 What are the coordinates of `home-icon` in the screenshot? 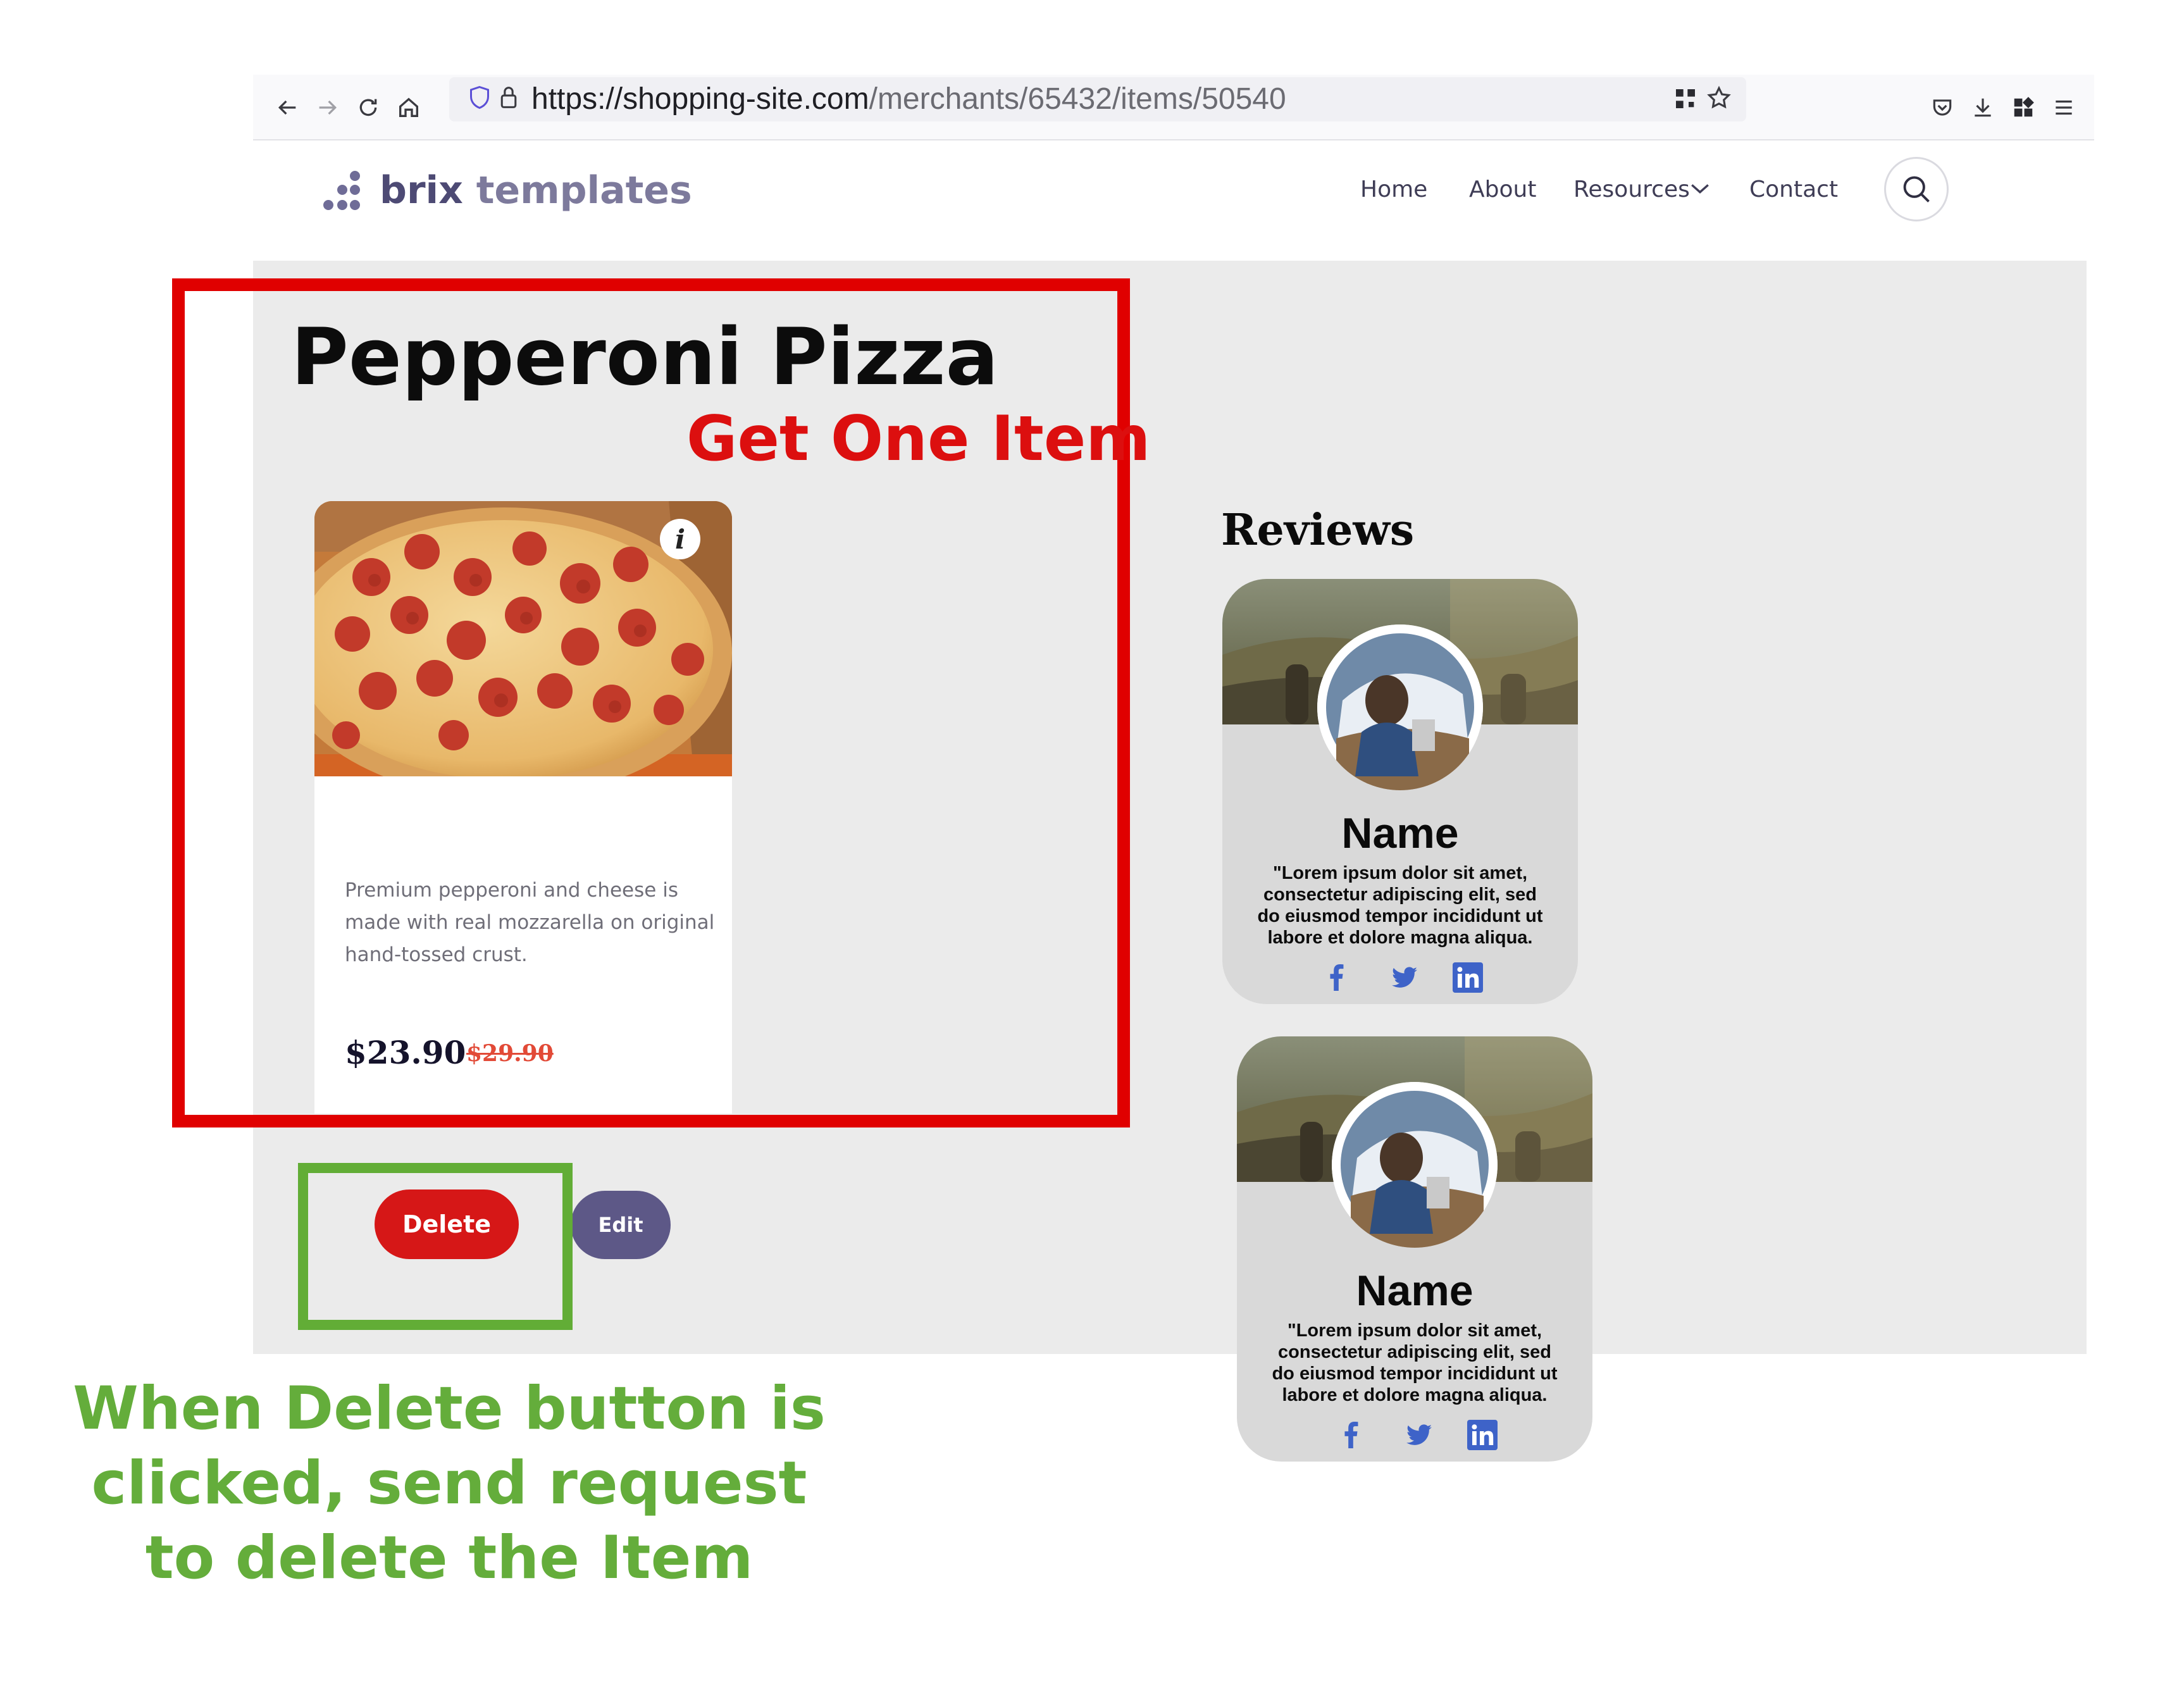 It's located at (409, 108).